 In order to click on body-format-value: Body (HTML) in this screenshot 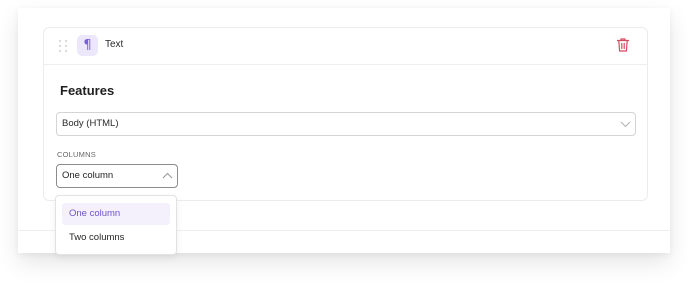, I will do `click(90, 123)`.